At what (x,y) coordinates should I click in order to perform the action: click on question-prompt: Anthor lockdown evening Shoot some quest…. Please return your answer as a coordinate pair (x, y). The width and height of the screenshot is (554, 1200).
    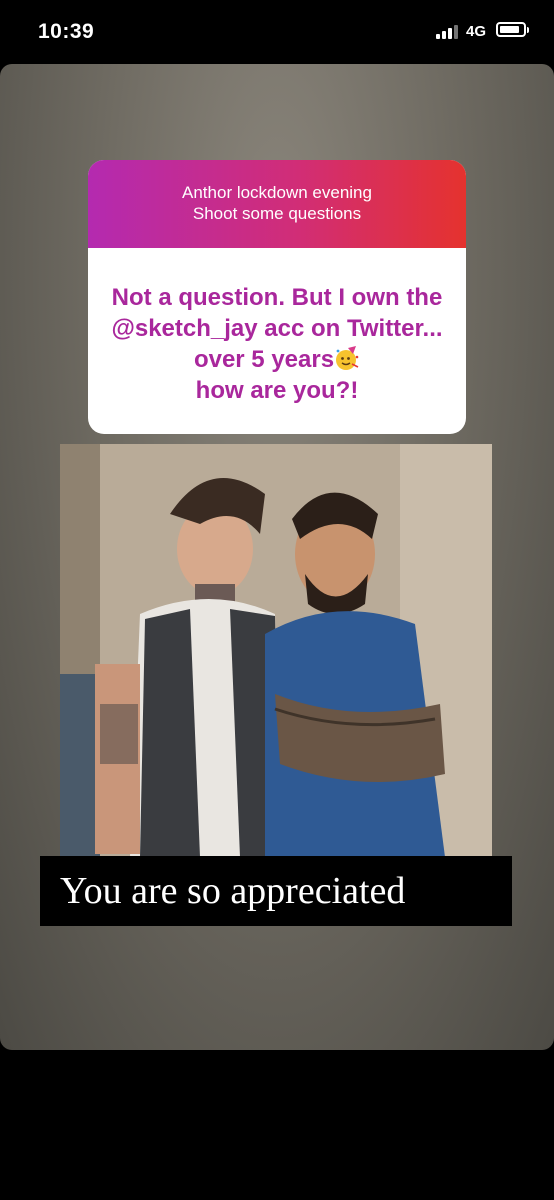
    Looking at the image, I should click on (277, 204).